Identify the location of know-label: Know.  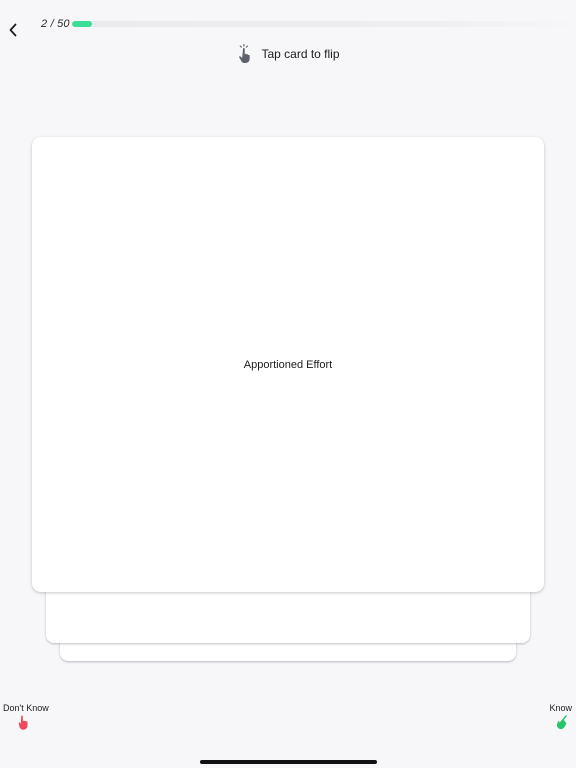
(560, 708).